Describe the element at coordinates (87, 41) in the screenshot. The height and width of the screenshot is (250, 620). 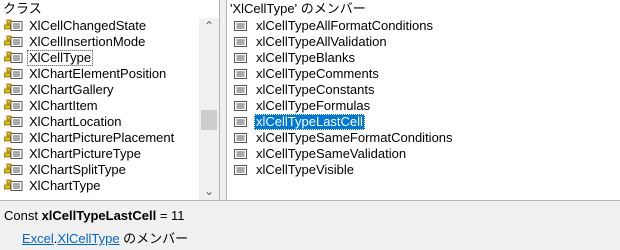
I see `class-list-item-label: XlCellInsertionMode` at that location.